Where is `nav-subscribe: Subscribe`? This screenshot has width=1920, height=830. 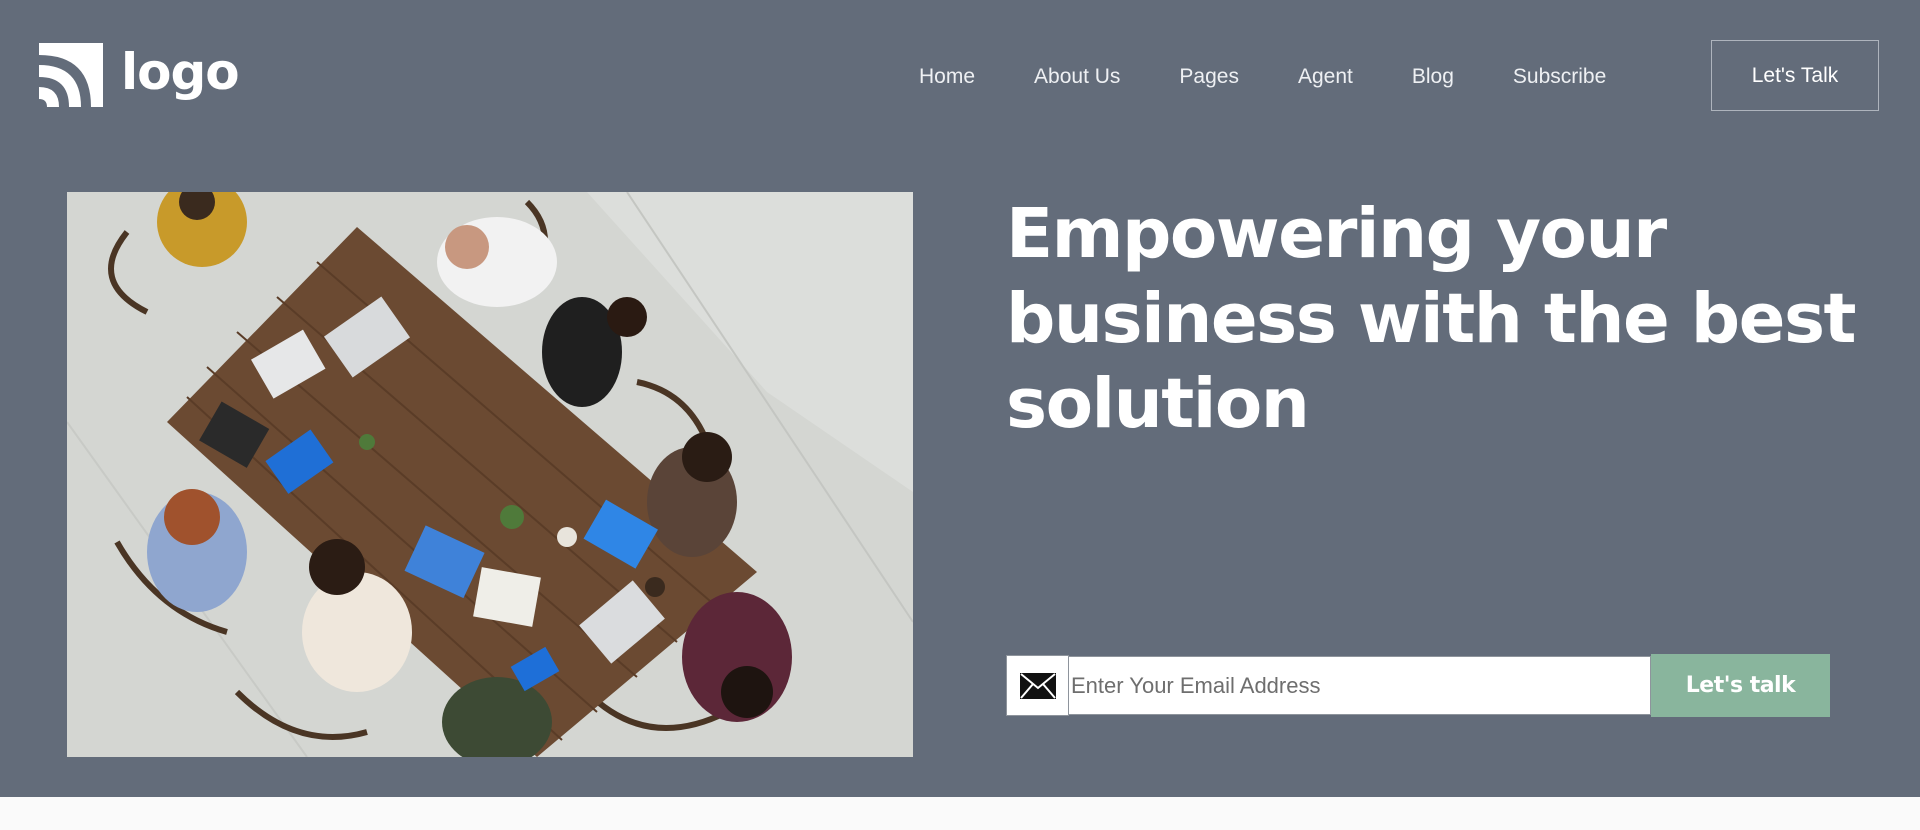 nav-subscribe: Subscribe is located at coordinates (1559, 77).